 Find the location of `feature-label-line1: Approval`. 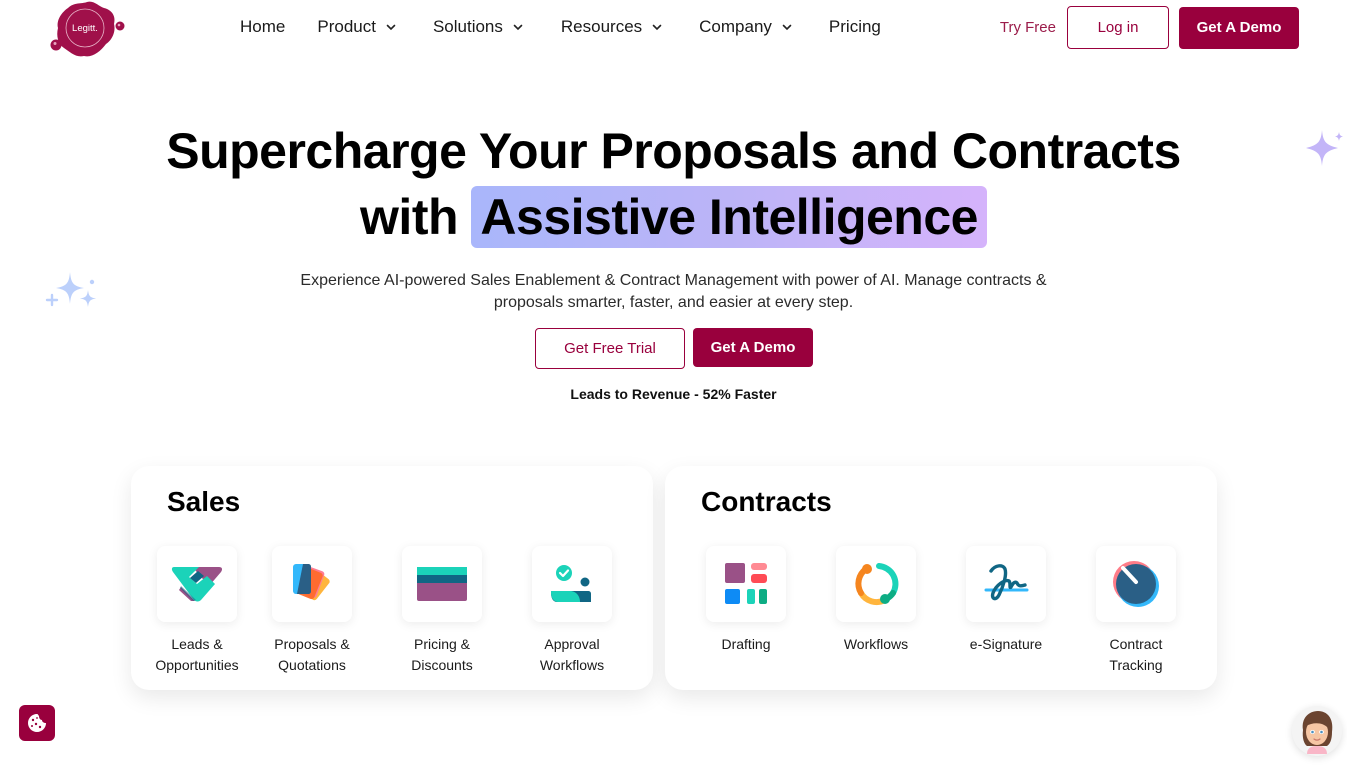

feature-label-line1: Approval is located at coordinates (572, 644).